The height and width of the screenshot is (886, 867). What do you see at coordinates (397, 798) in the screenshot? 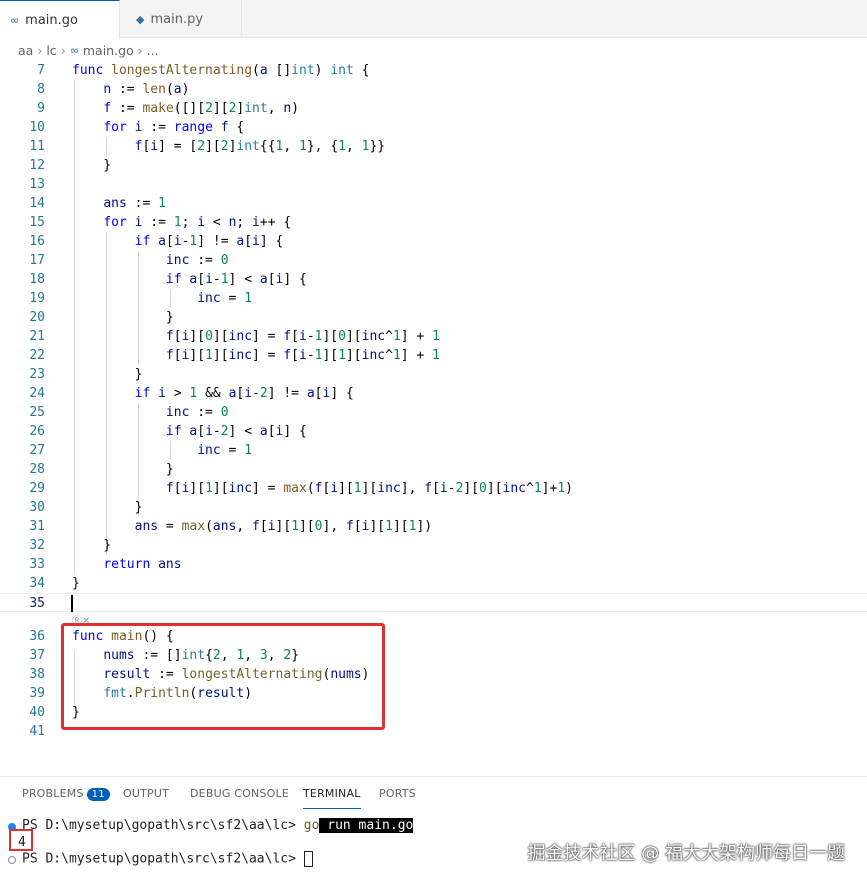
I see `tab-ports: PORTS` at bounding box center [397, 798].